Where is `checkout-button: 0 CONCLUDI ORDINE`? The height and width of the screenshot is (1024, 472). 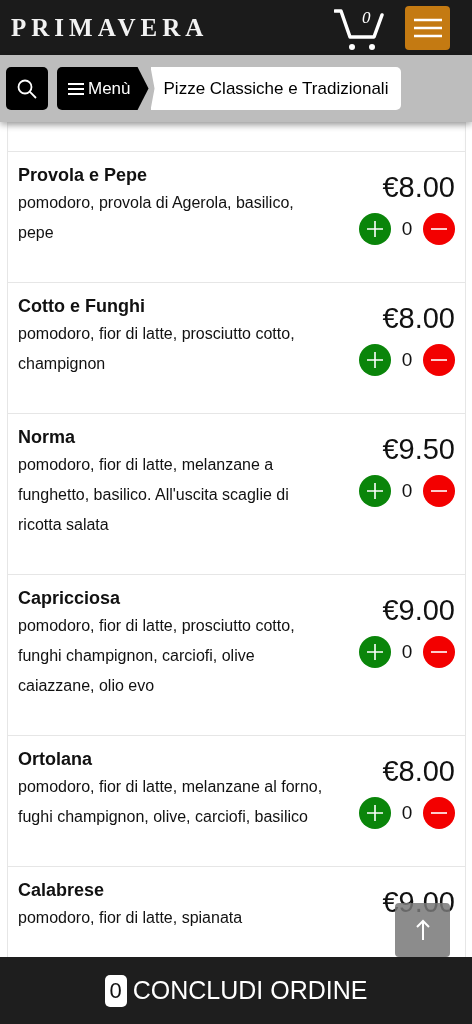 checkout-button: 0 CONCLUDI ORDINE is located at coordinates (236, 990).